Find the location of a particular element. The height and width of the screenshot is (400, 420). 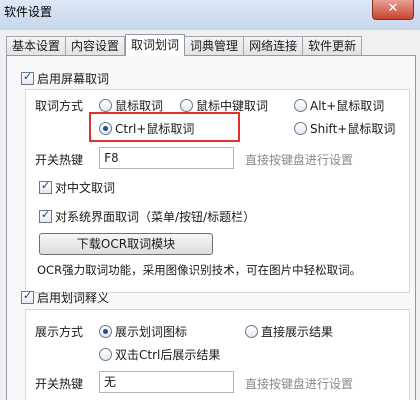

mode-mouse-label: 鼠标取词 is located at coordinates (139, 106).